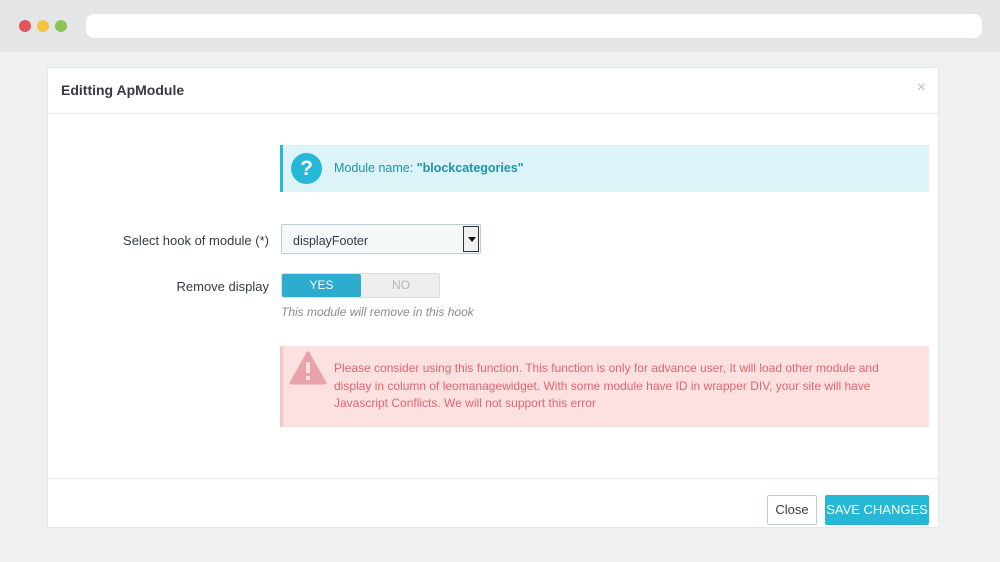 The height and width of the screenshot is (562, 1000). I want to click on toggle-no-option: NO, so click(401, 285).